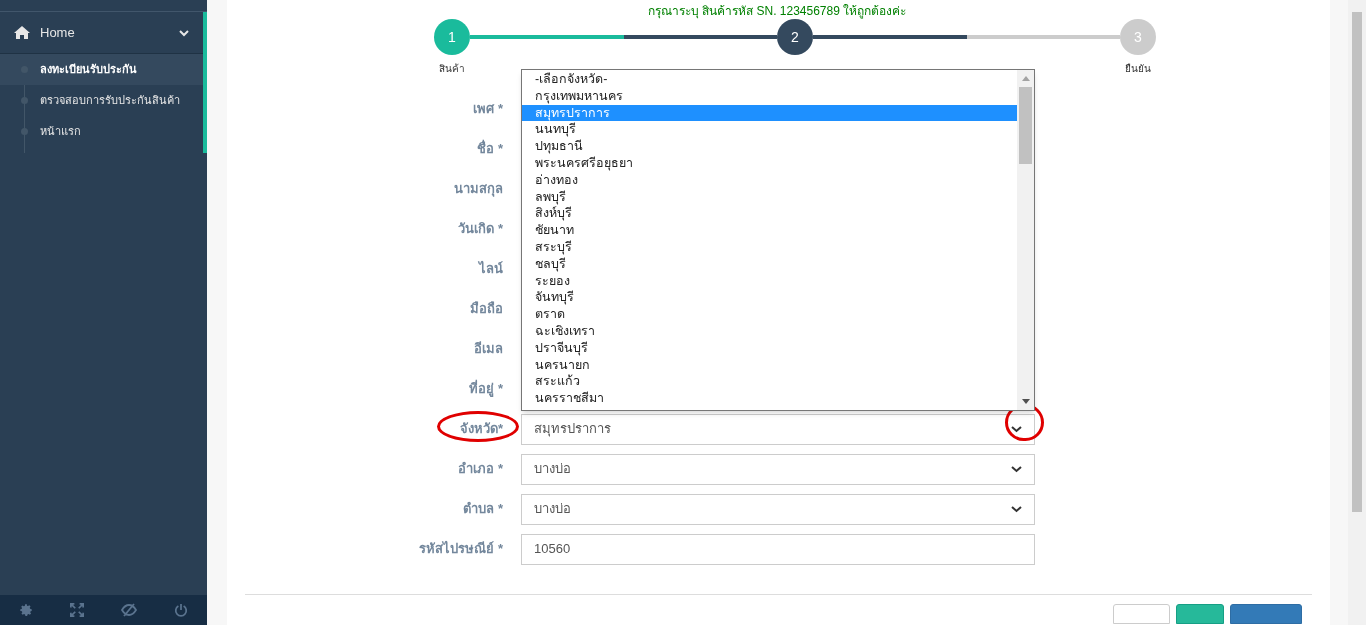 This screenshot has width=1366, height=625. What do you see at coordinates (181, 610) in the screenshot?
I see `power-icon` at bounding box center [181, 610].